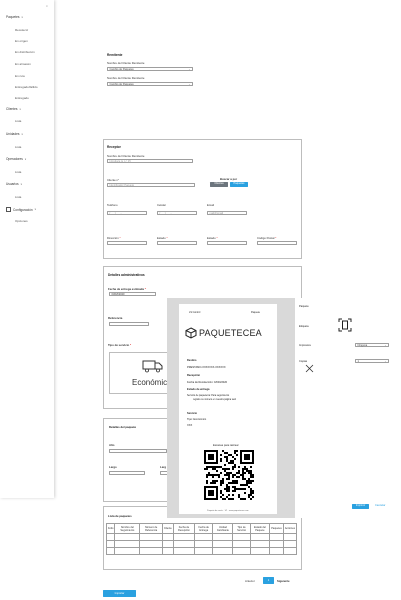 The width and height of the screenshot is (401, 600). Describe the element at coordinates (47, 6) in the screenshot. I see `close-sidebar-button: ×` at that location.